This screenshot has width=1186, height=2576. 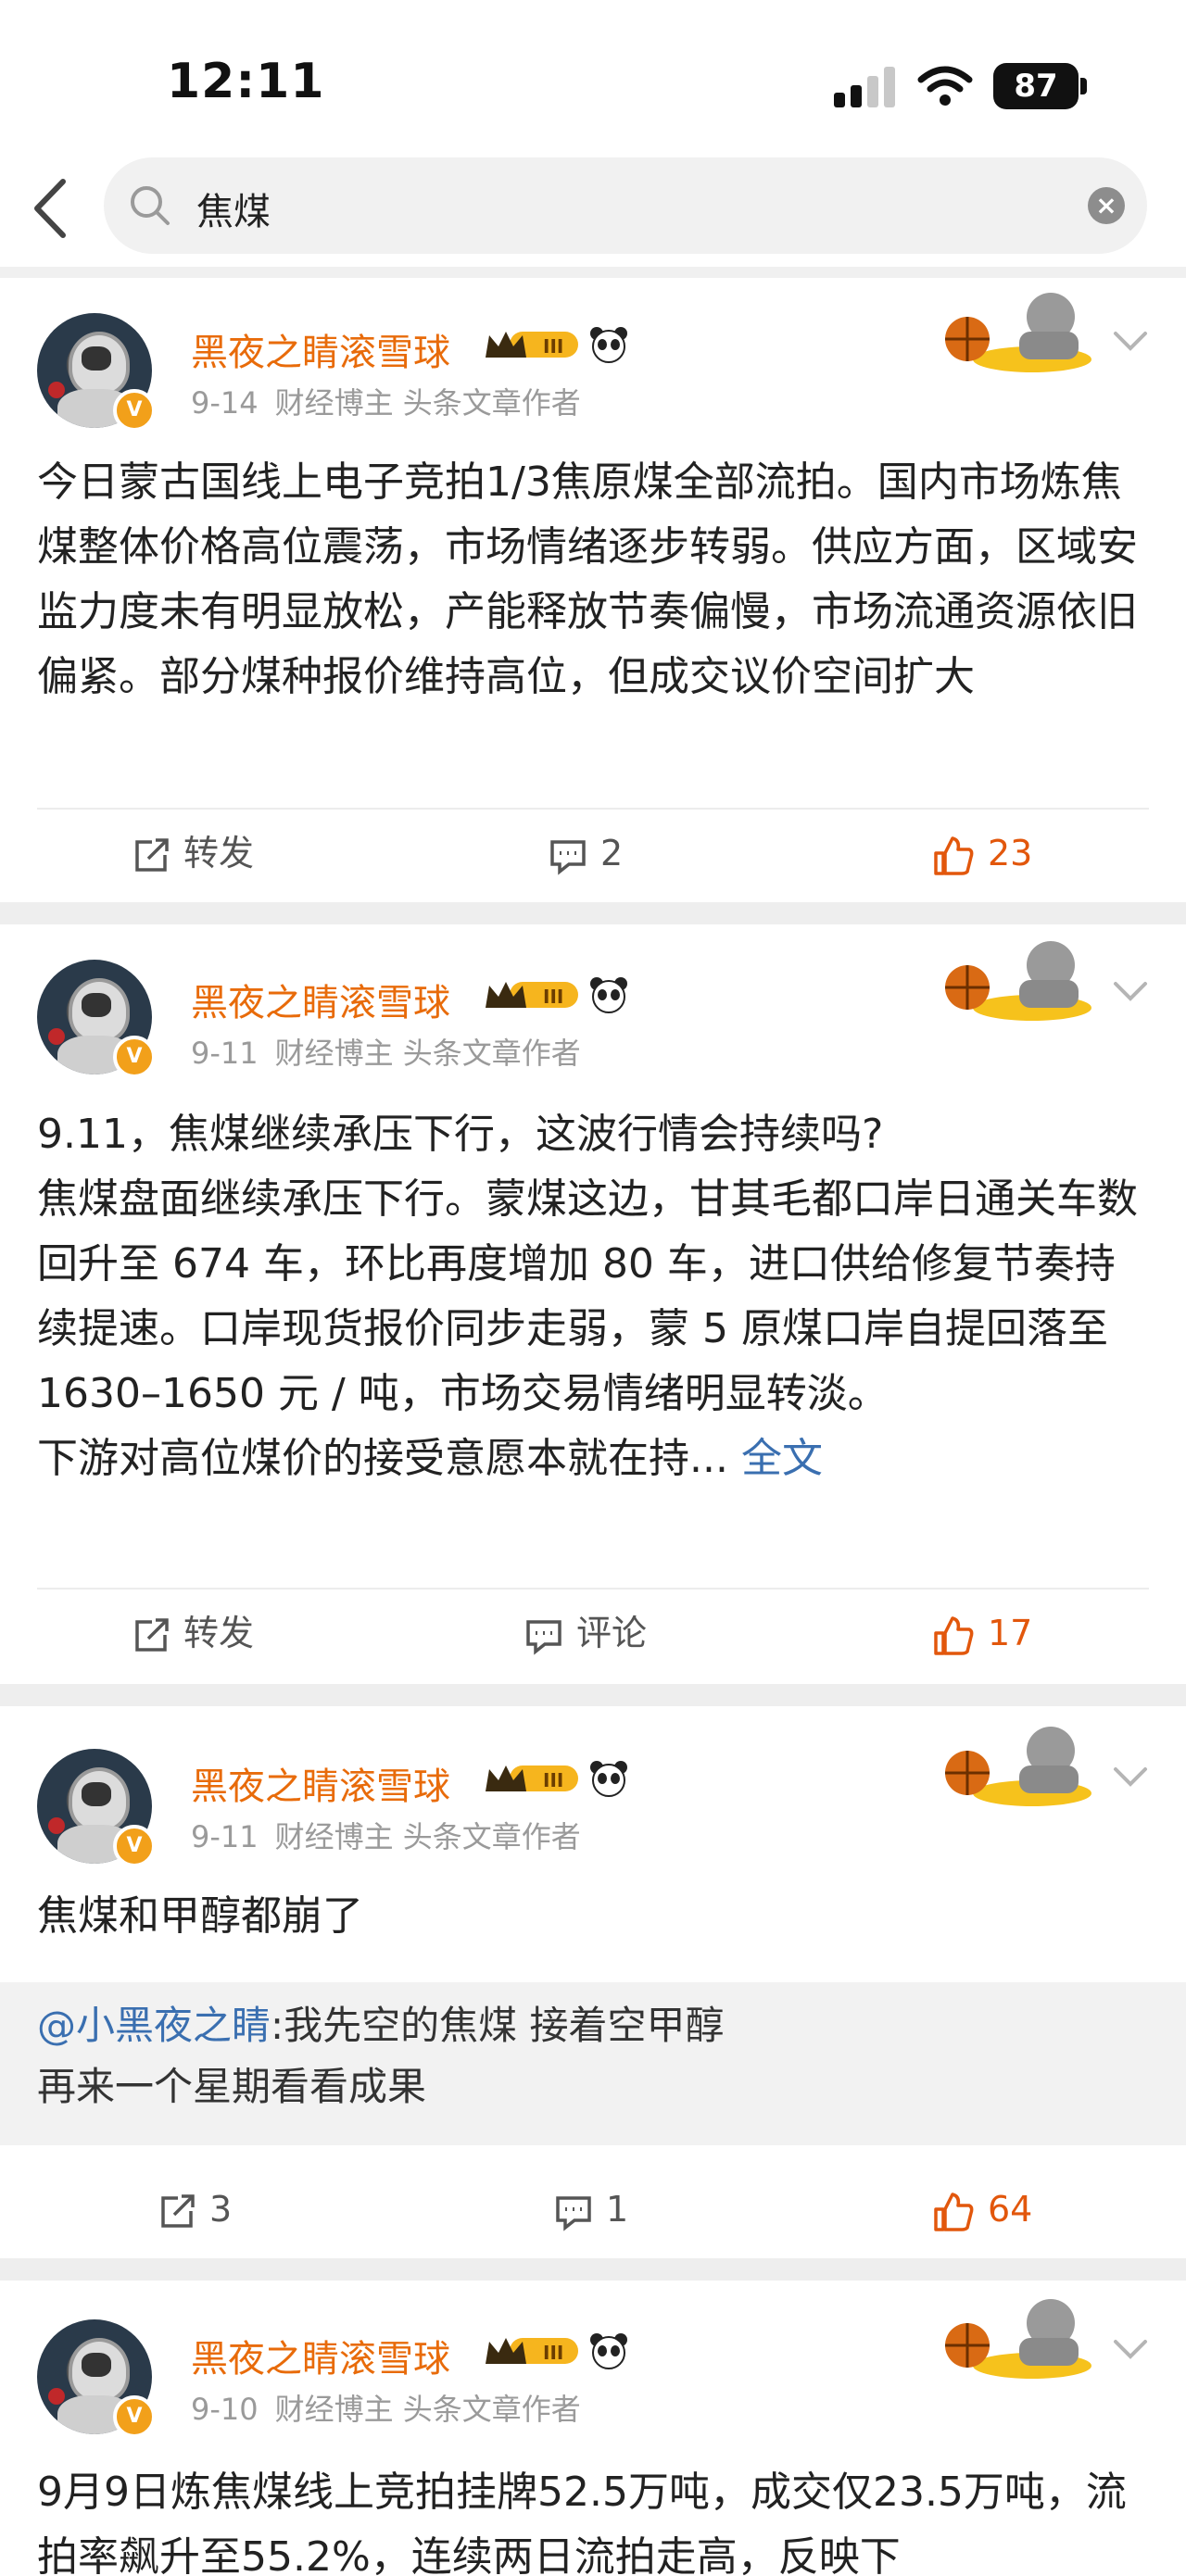 I want to click on post-text: 焦煤和甲醇都崩了, so click(x=200, y=1916).